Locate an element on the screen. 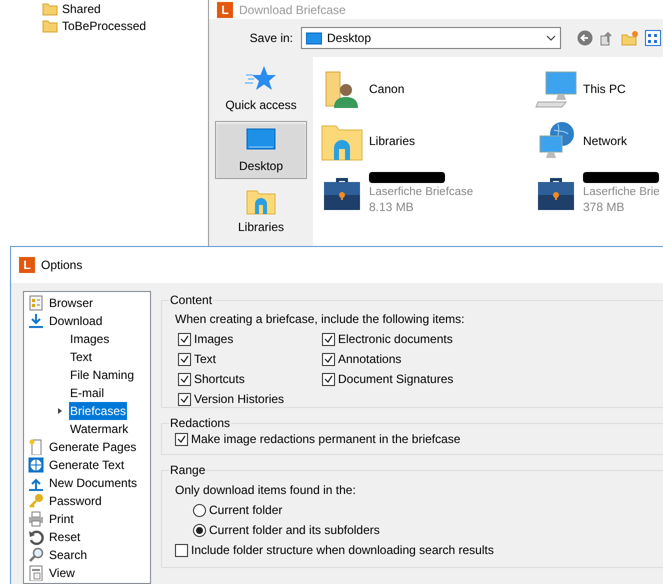  window-title: Options is located at coordinates (61, 265).